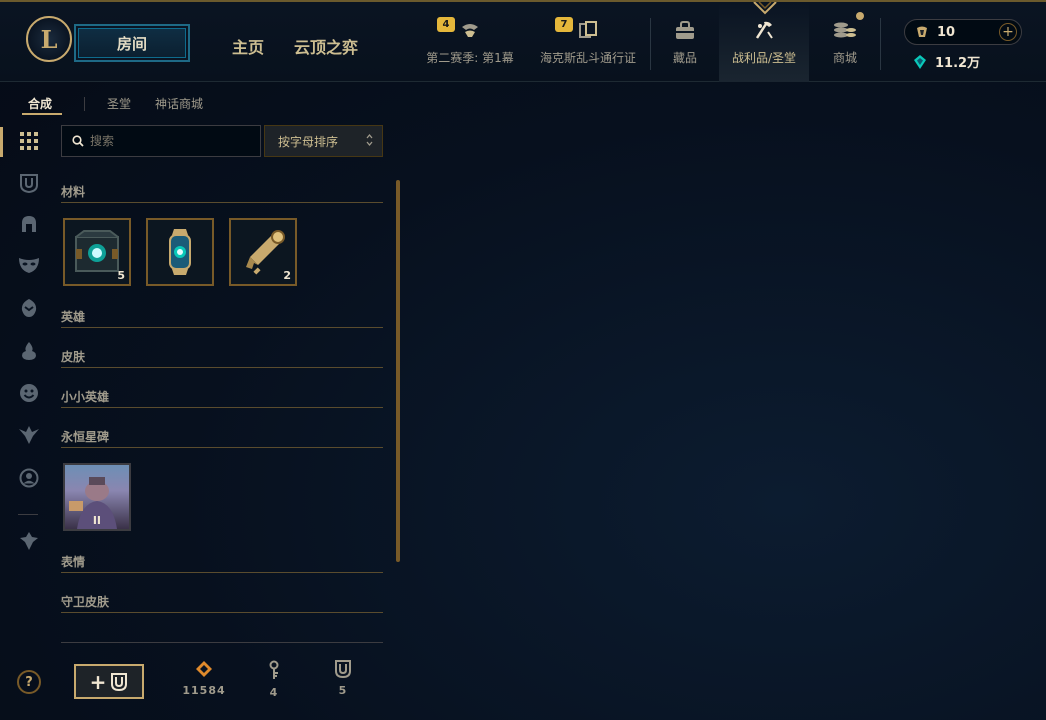  I want to click on loot-label: 战利品/圣堂, so click(764, 58).